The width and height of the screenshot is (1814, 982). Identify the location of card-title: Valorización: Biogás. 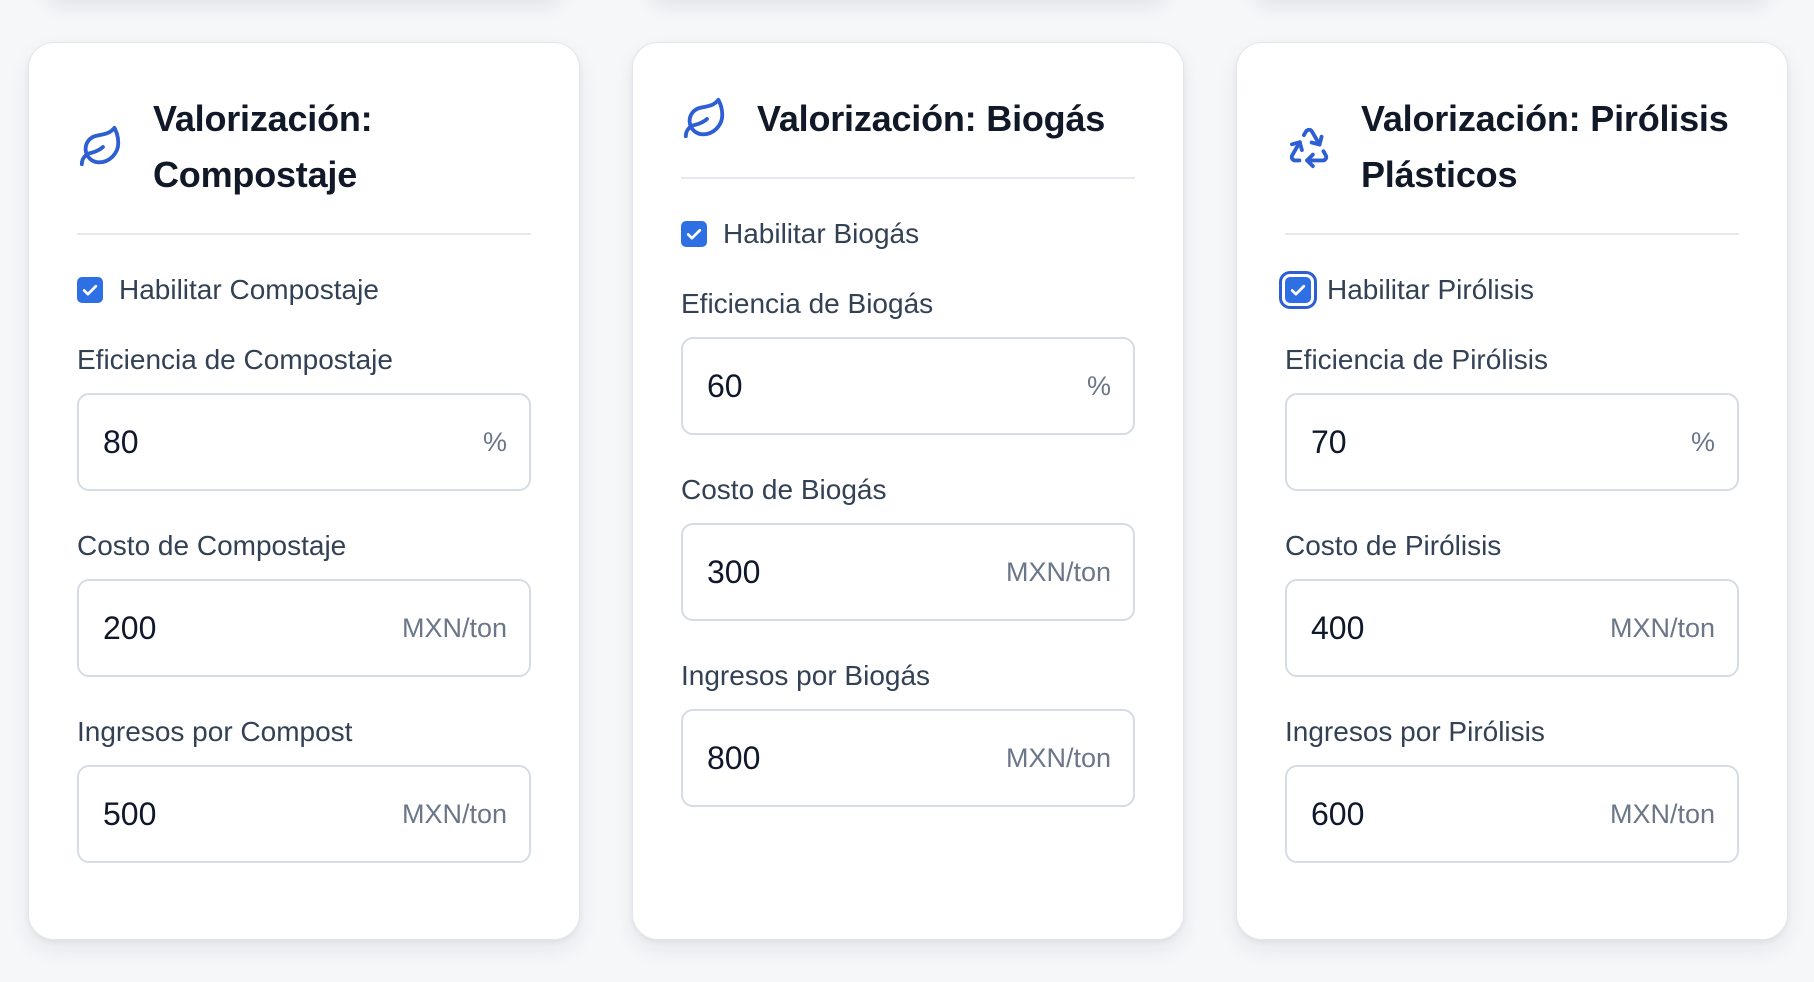
(931, 118).